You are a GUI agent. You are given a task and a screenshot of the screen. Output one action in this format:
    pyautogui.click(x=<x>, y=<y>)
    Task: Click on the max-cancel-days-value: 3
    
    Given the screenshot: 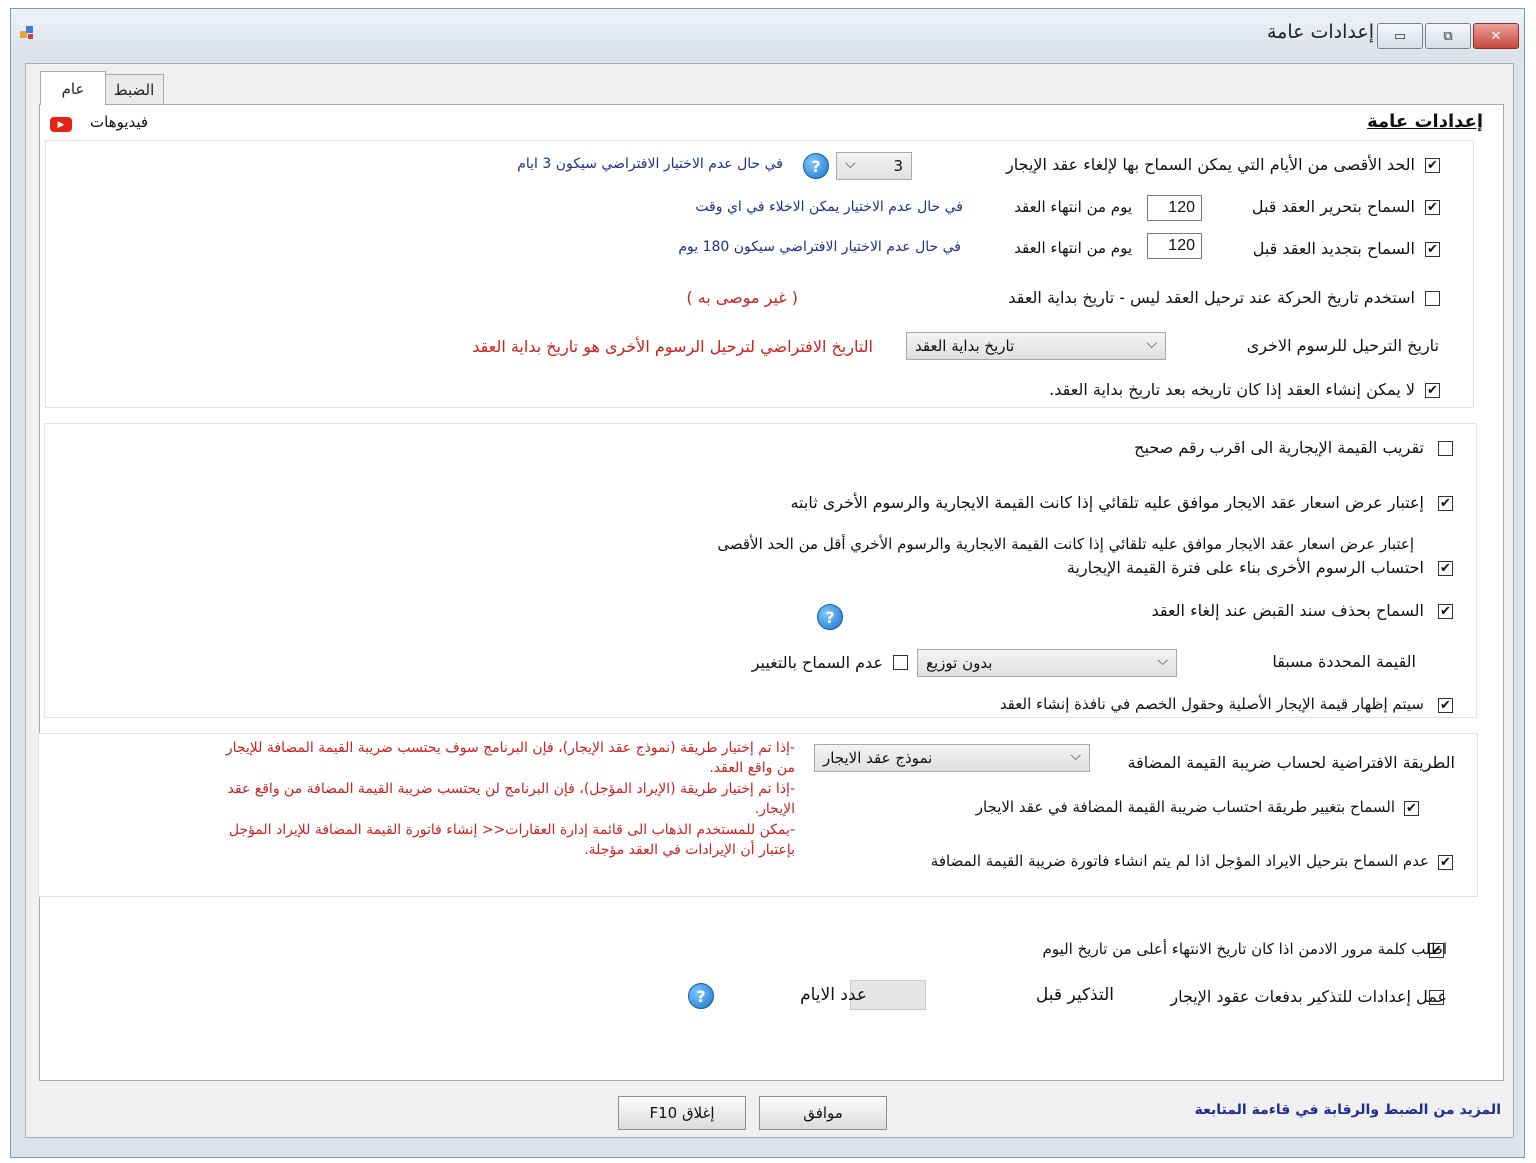 What is the action you would take?
    pyautogui.click(x=898, y=166)
    